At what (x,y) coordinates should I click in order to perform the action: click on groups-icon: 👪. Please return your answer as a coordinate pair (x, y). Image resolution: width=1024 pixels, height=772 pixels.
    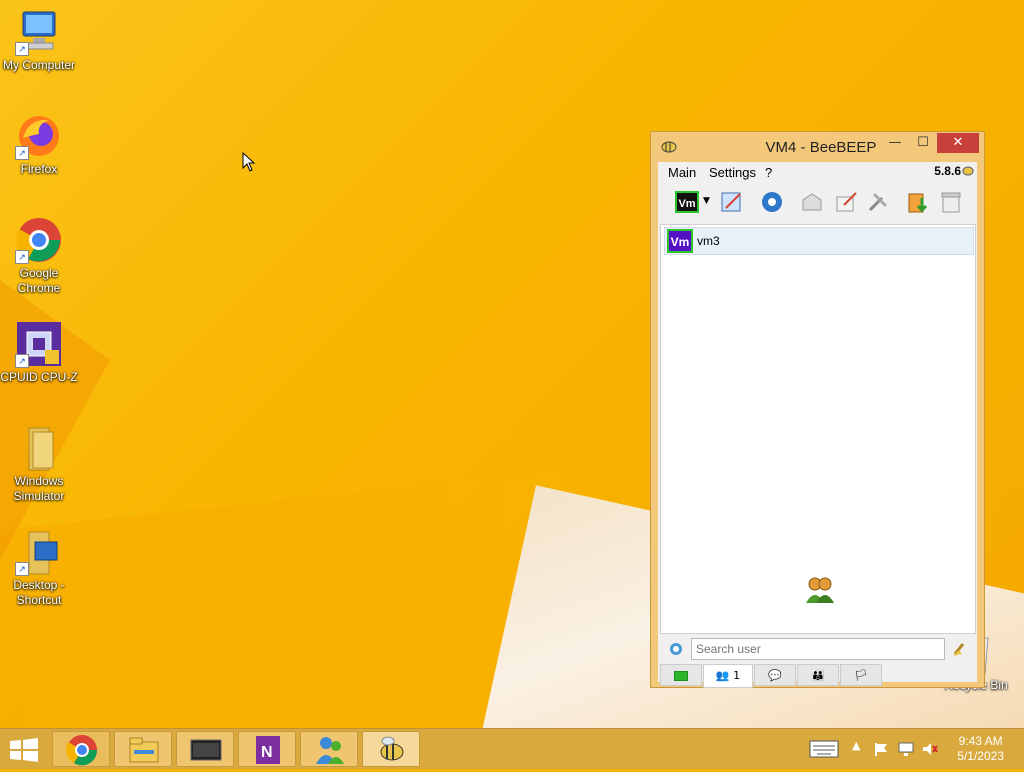
    Looking at the image, I should click on (818, 675).